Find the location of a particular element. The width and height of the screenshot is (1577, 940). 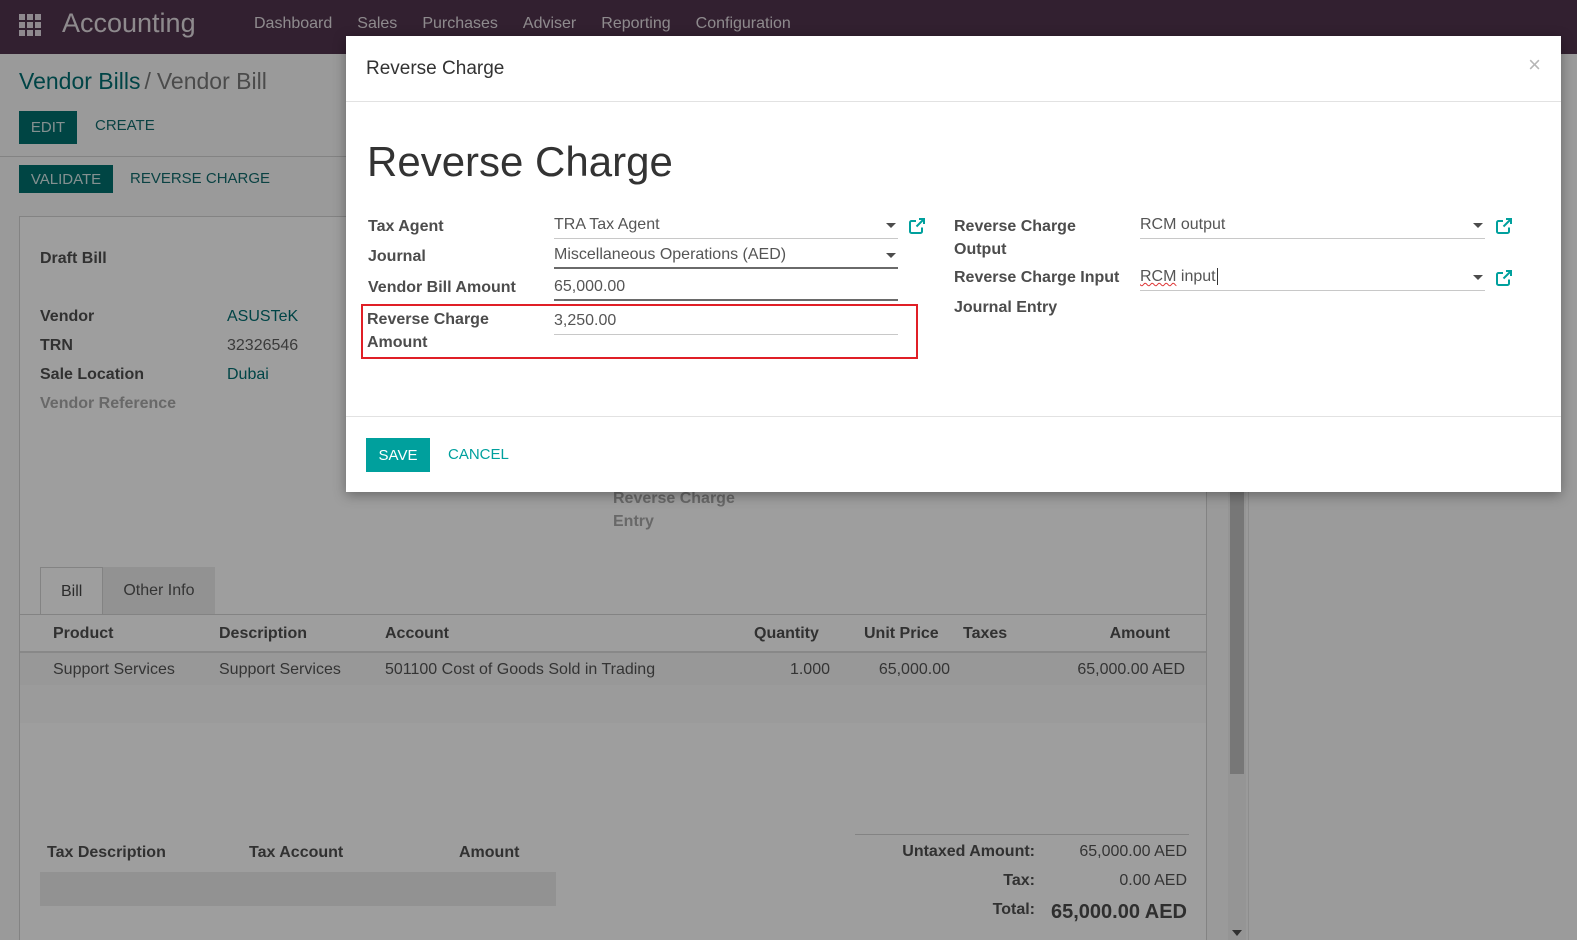

text-cursor is located at coordinates (1217, 277).